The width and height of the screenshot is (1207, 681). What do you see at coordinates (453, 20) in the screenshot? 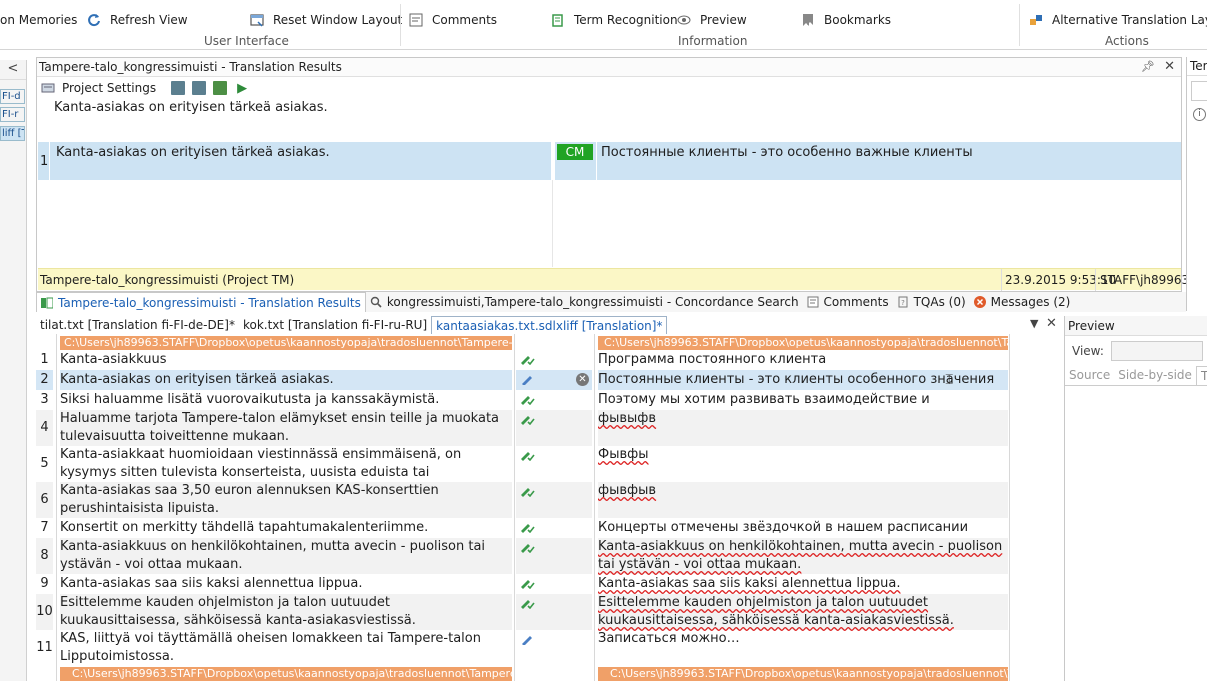
I see `comments-button: Comments` at bounding box center [453, 20].